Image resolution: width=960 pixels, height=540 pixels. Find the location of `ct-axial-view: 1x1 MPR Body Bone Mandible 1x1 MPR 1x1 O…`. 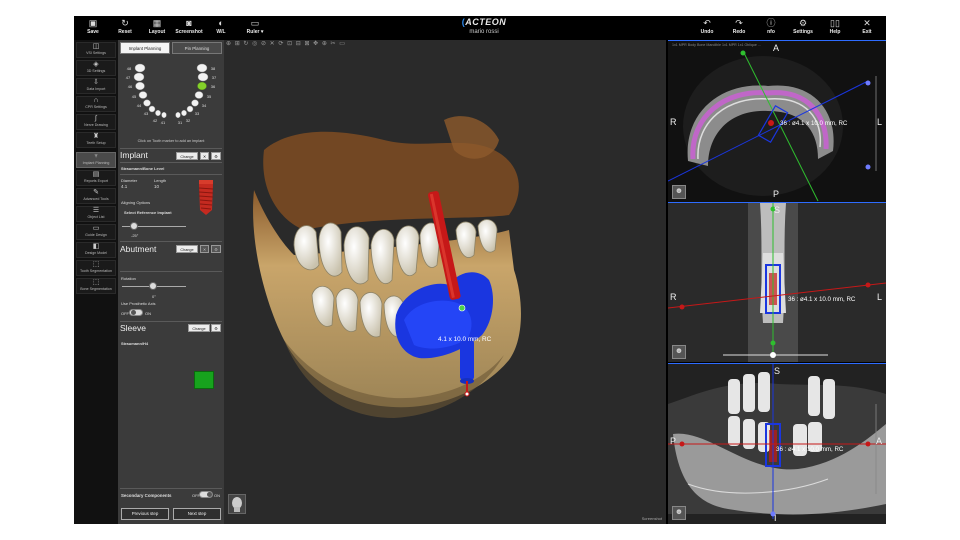

ct-axial-view: 1x1 MPR Body Bone Mandible 1x1 MPR 1x1 O… is located at coordinates (777, 121).